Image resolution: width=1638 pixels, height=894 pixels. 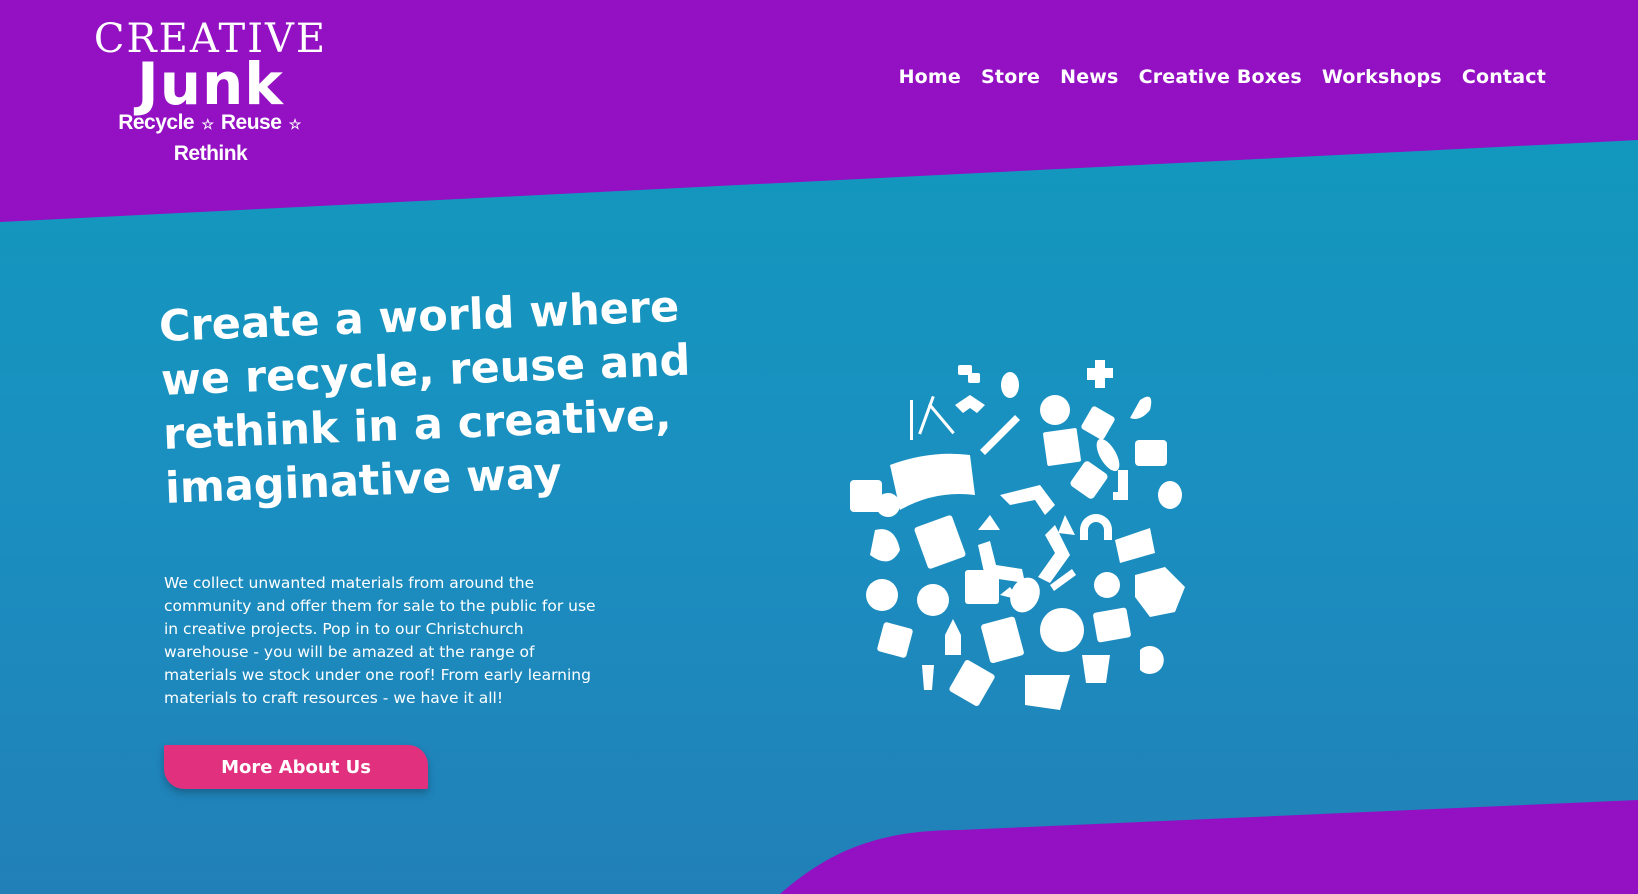 I want to click on logo-tagline: Recycle ☆ Reuse ☆ Rethink, so click(x=210, y=138).